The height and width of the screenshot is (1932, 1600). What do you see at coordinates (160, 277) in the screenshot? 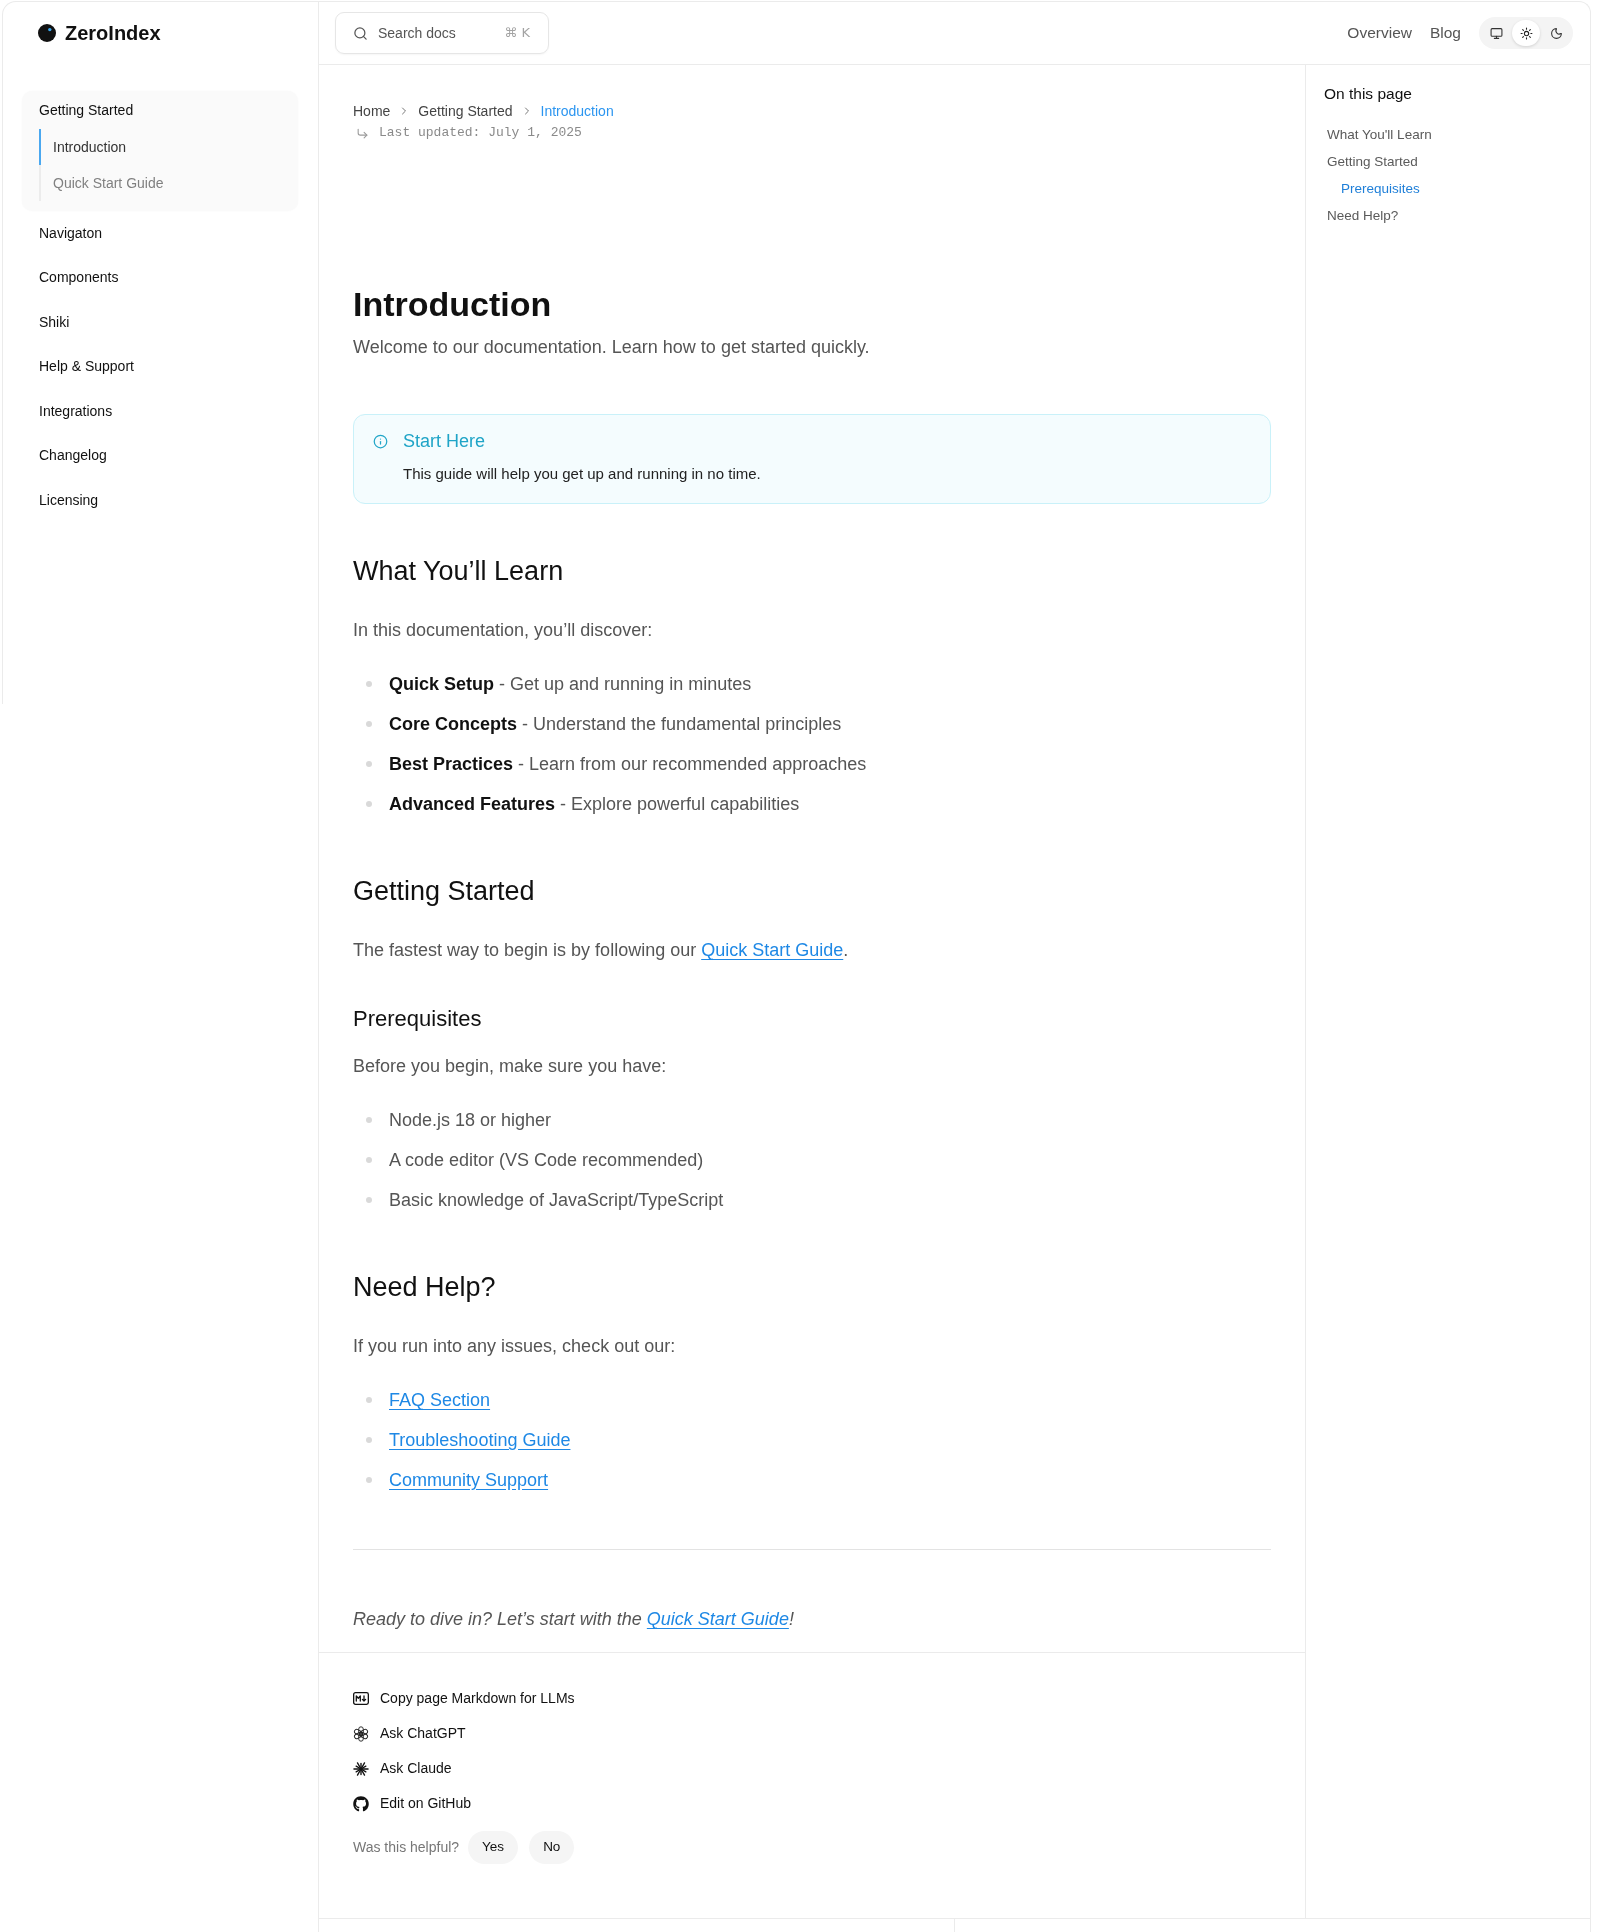
I see `sidebar-item: Components` at bounding box center [160, 277].